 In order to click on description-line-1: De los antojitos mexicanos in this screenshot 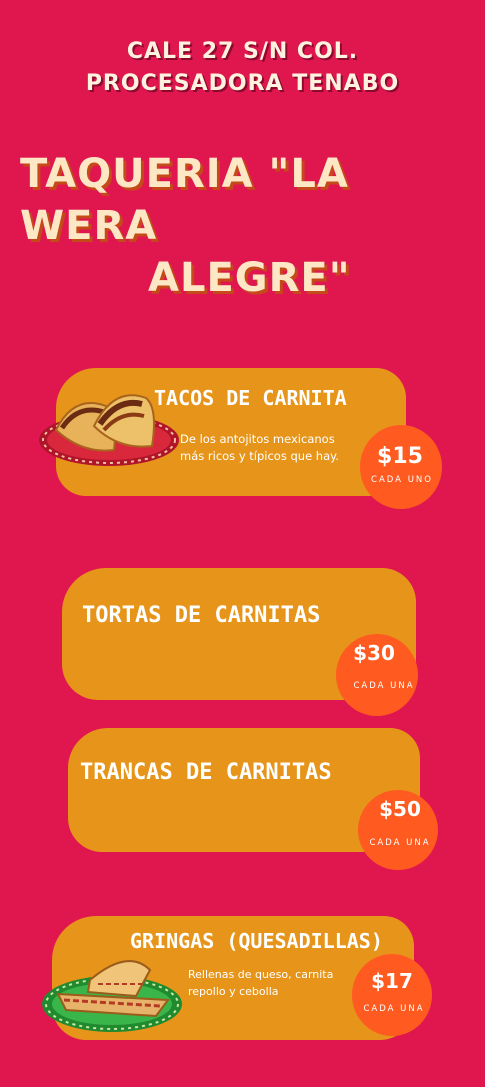, I will do `click(257, 439)`.